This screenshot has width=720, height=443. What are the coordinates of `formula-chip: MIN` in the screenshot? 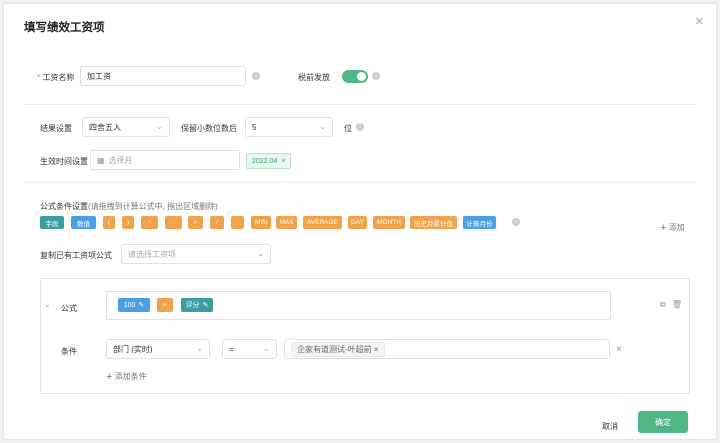 It's located at (261, 222).